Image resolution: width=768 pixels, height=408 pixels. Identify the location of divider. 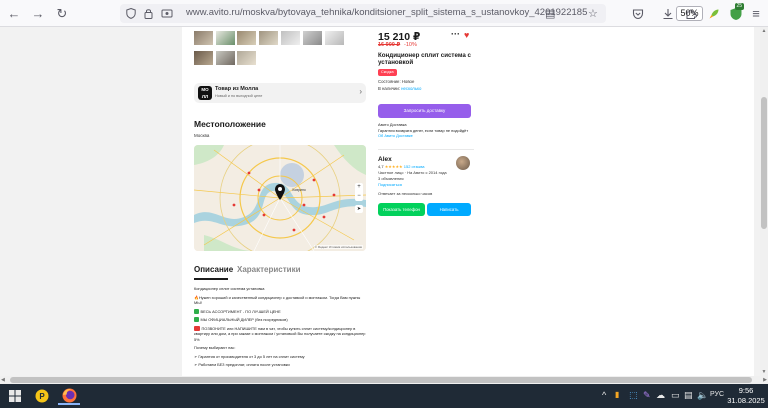
(426, 149).